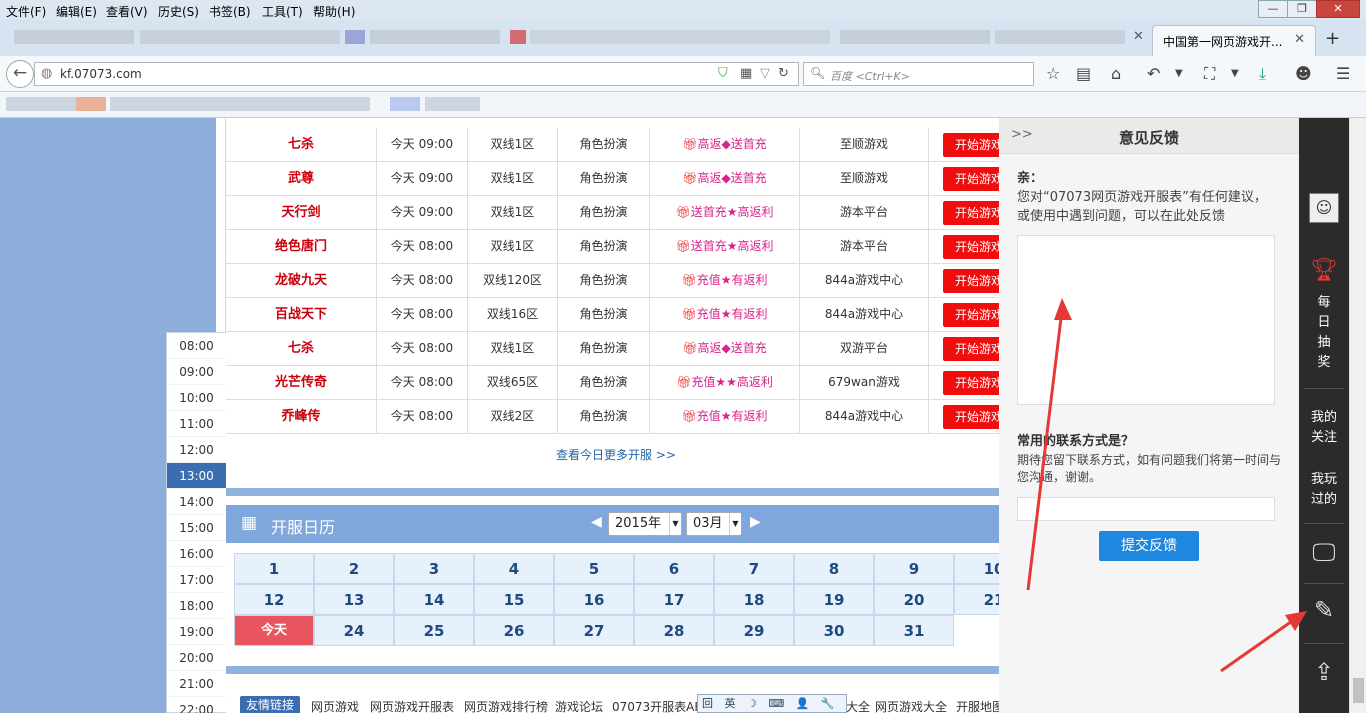  Describe the element at coordinates (76, 11) in the screenshot. I see `menu-edit: 编辑(E)` at that location.